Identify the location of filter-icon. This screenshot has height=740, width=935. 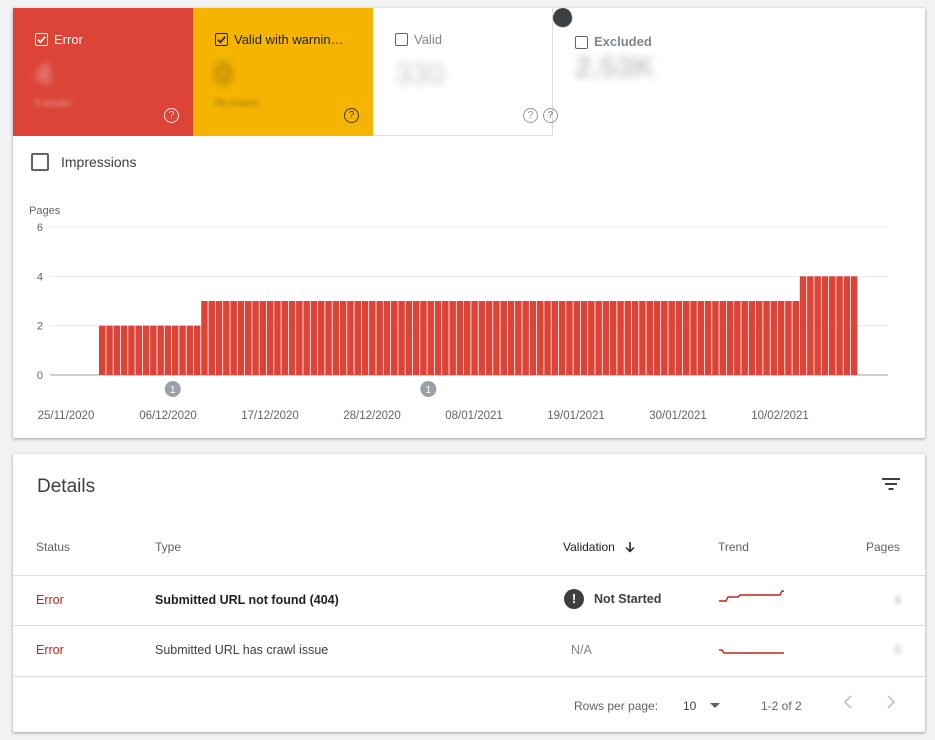
(891, 484).